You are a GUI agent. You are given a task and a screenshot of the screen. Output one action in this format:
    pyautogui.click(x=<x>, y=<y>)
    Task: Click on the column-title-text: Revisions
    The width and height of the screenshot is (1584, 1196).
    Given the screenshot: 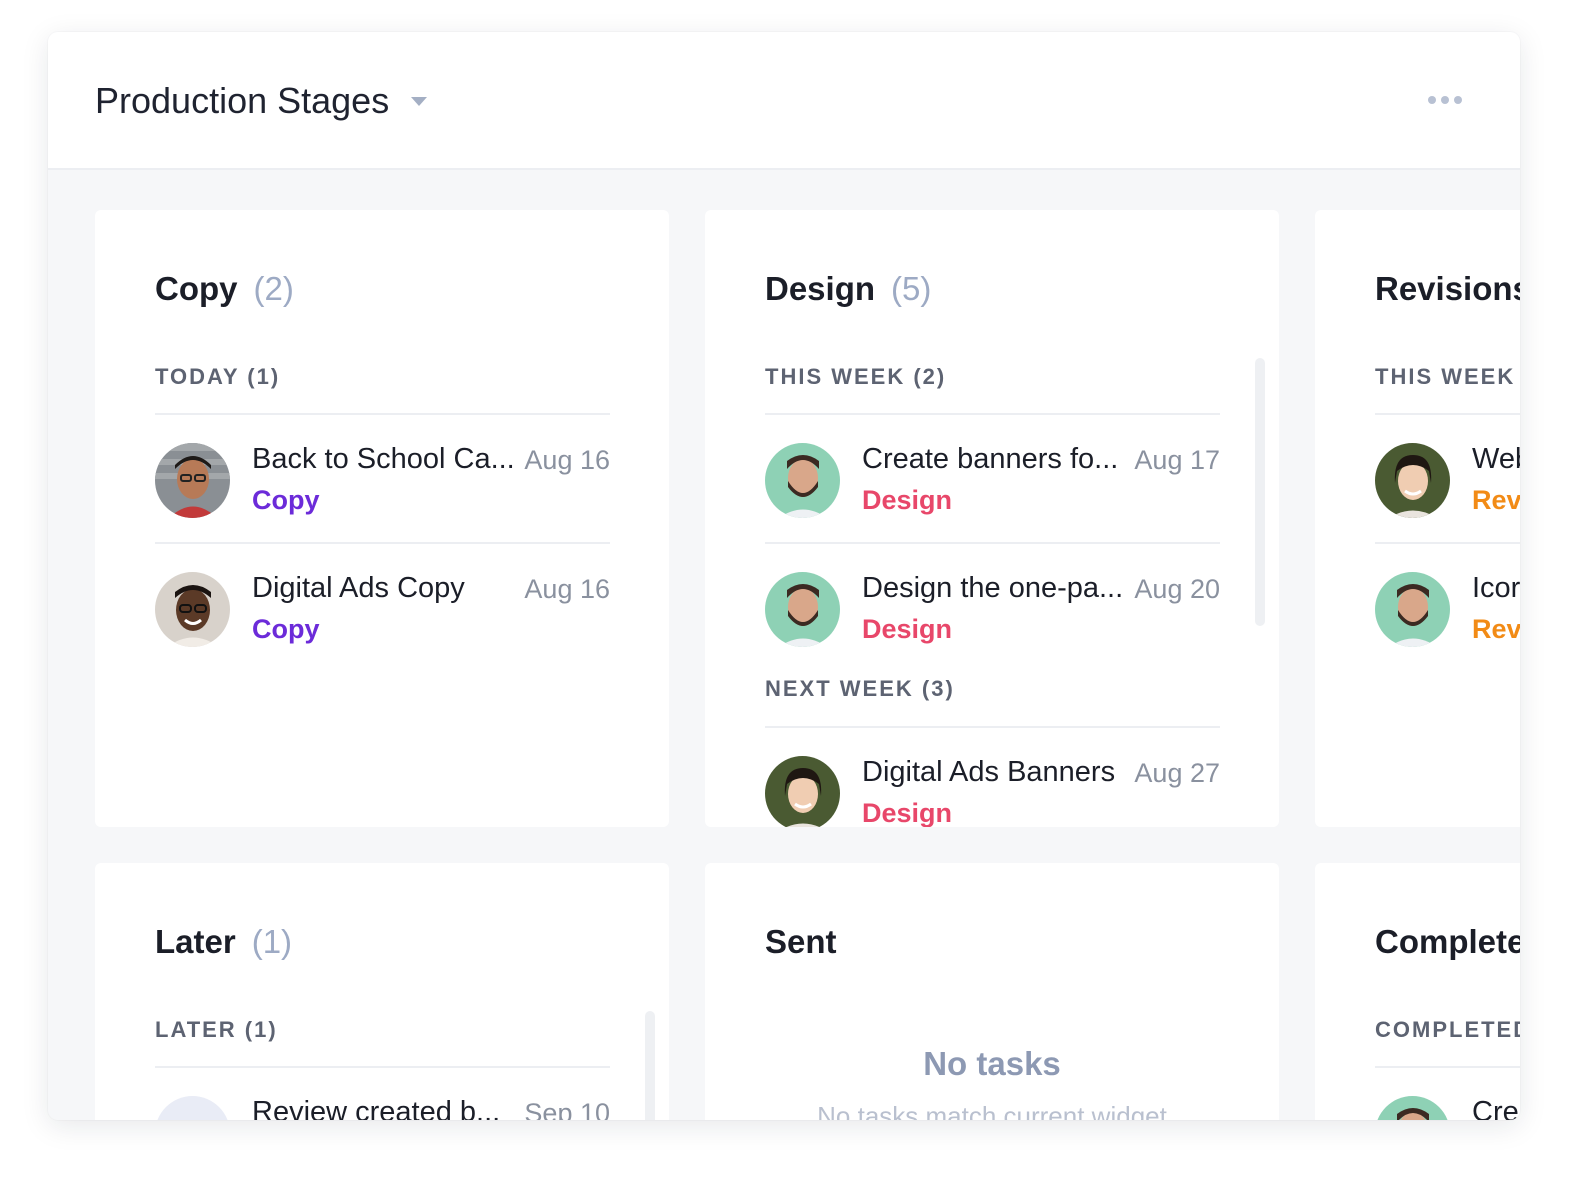 What is the action you would take?
    pyautogui.click(x=1447, y=288)
    